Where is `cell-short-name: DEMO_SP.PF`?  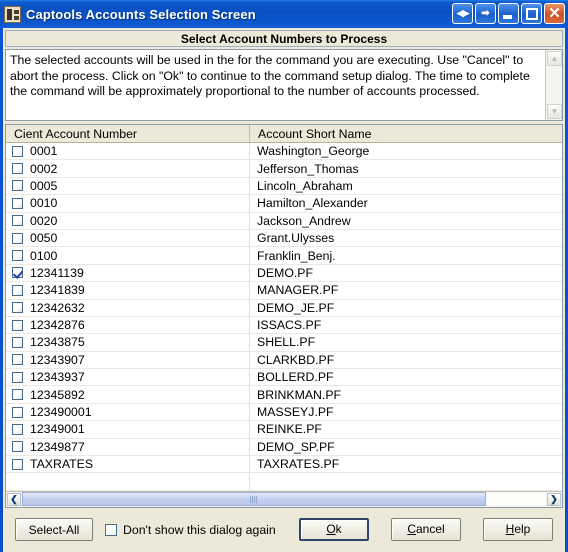
cell-short-name: DEMO_SP.PF is located at coordinates (296, 446).